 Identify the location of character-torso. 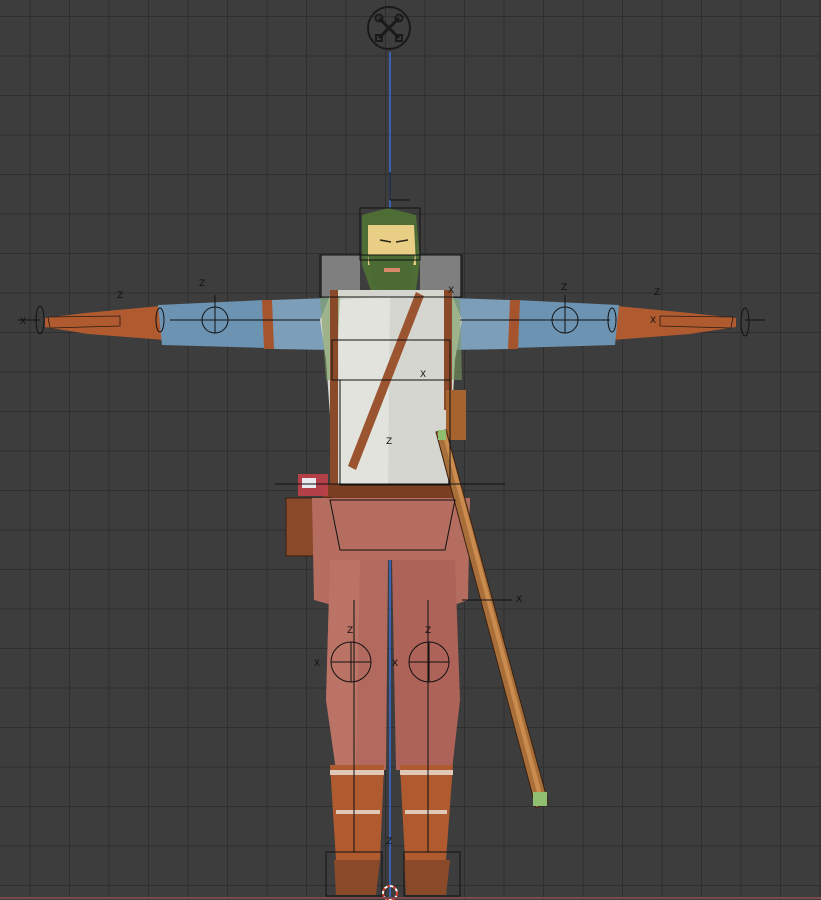
(391, 387).